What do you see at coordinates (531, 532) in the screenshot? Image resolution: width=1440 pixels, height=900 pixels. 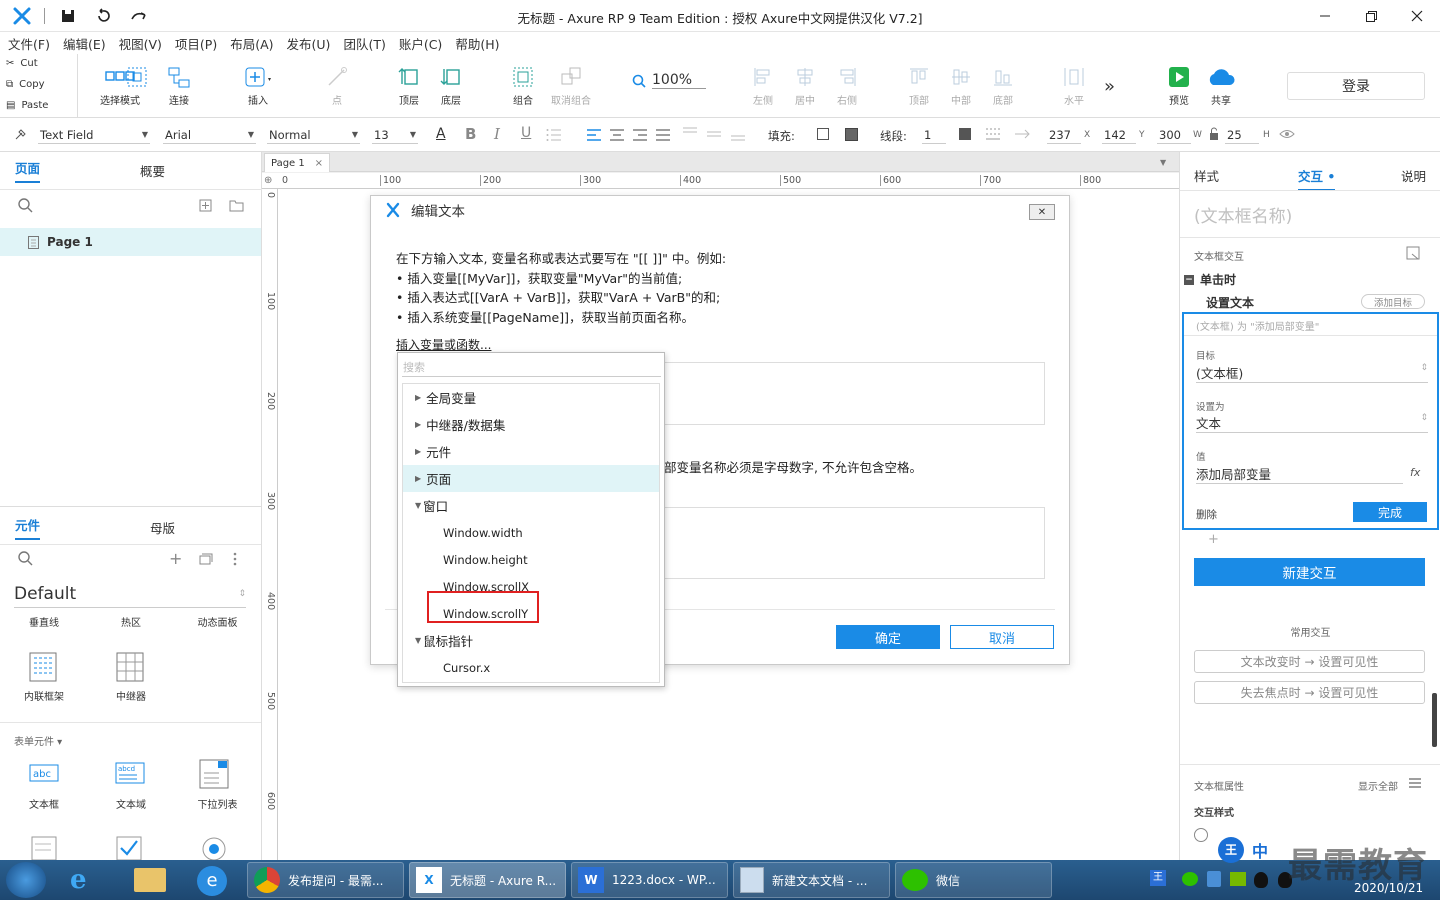 I see `tree-item-window-width: Window.width` at bounding box center [531, 532].